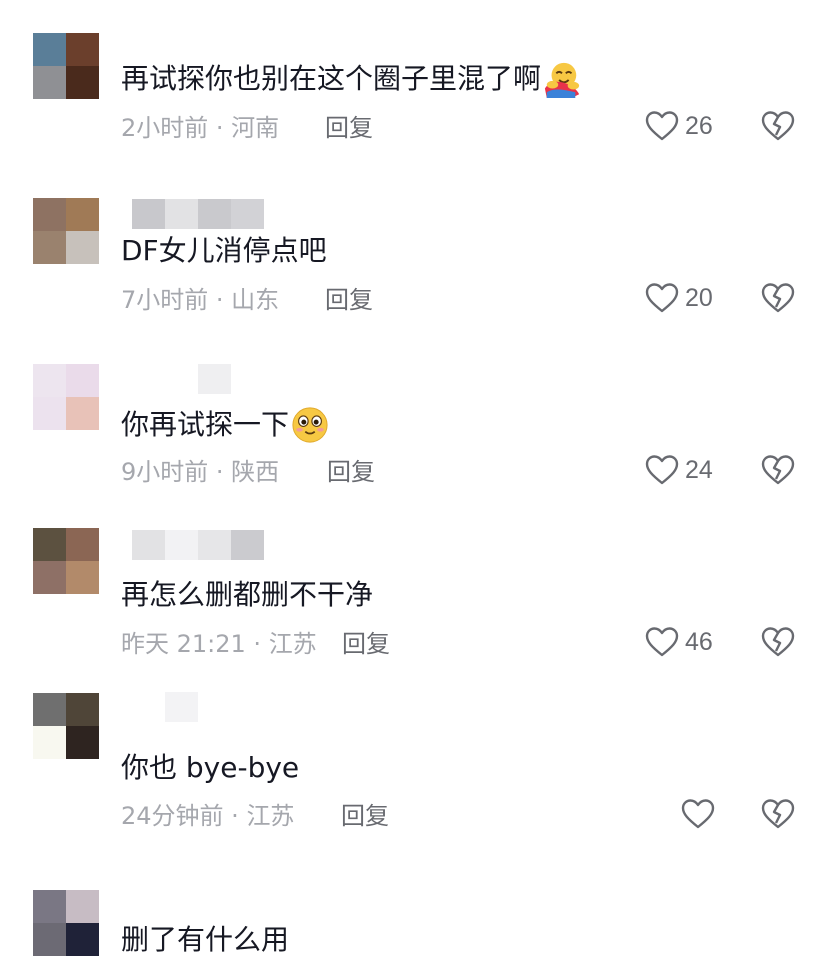 The image size is (828, 970). Describe the element at coordinates (255, 128) in the screenshot. I see `comment-location: 河南` at that location.